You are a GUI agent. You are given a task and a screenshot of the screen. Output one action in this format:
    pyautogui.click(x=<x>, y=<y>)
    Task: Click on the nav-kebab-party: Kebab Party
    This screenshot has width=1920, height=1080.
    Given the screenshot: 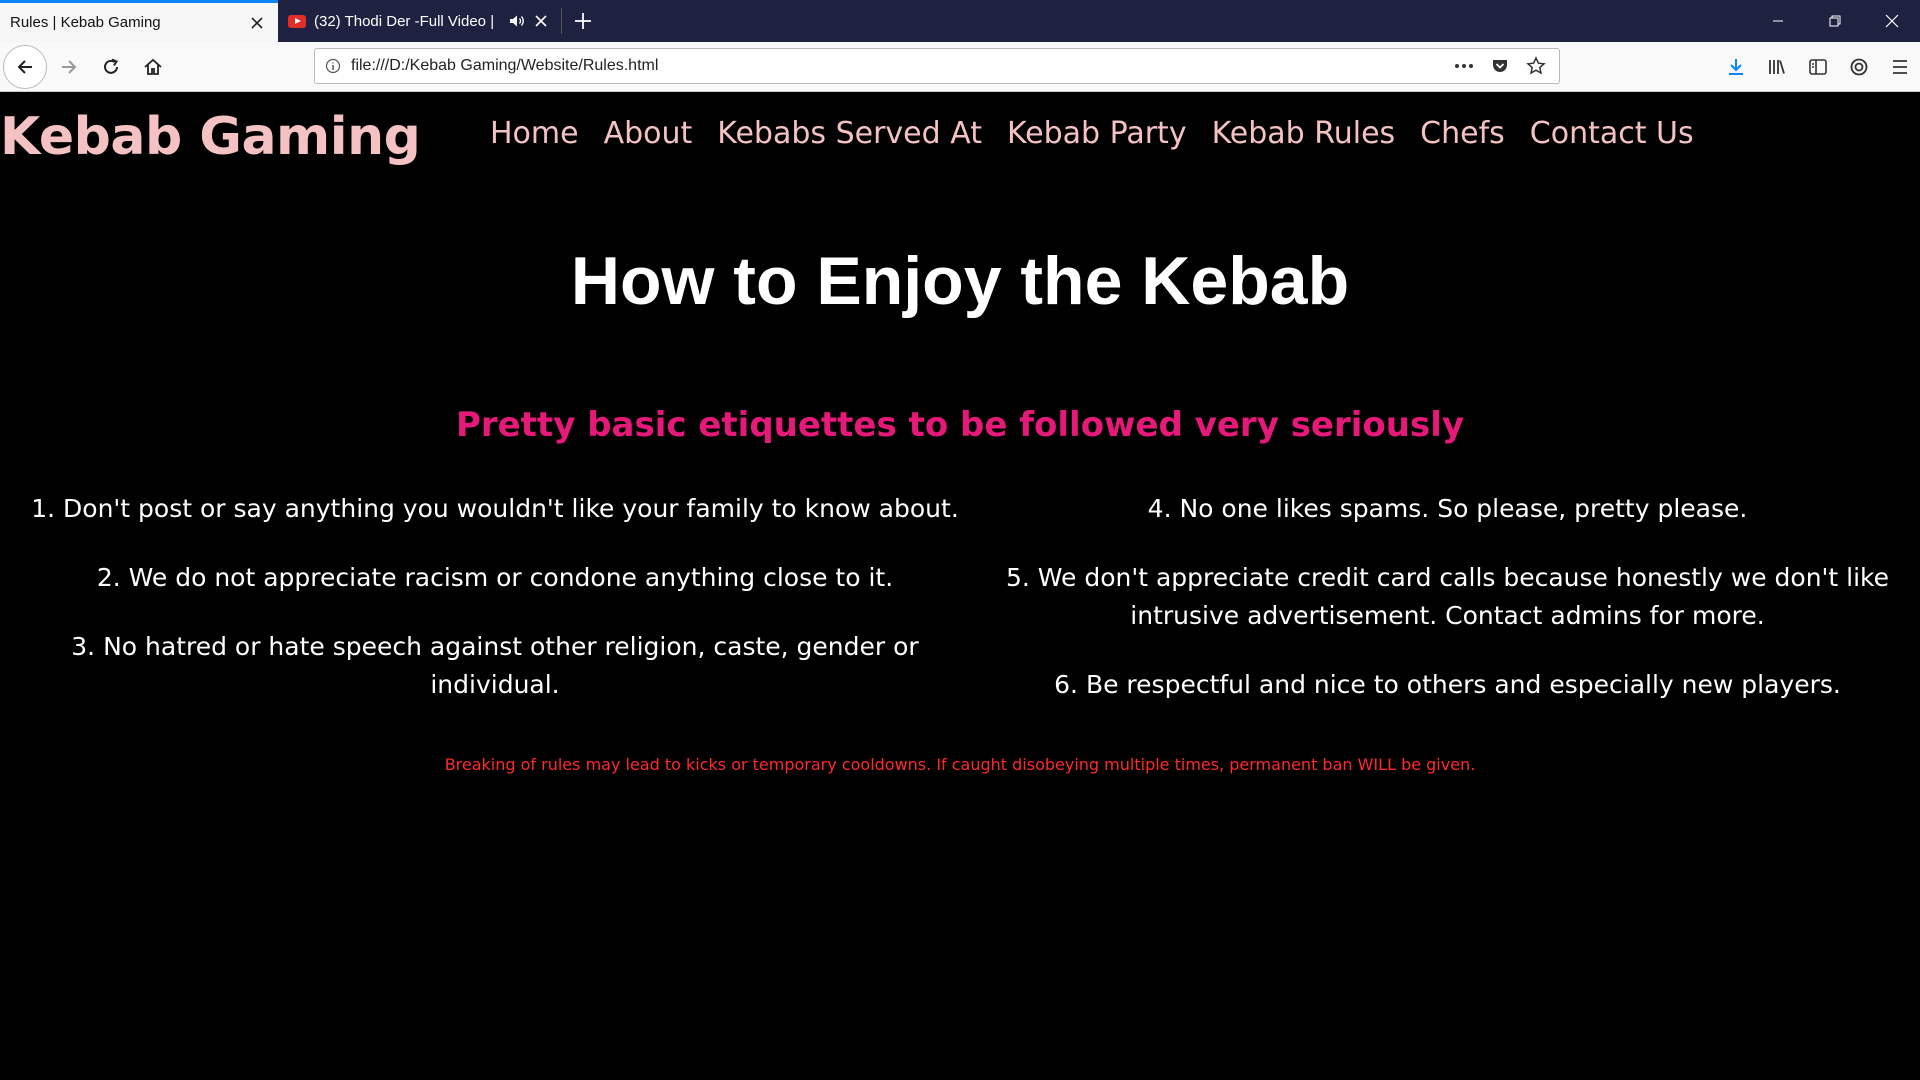 What is the action you would take?
    pyautogui.click(x=1097, y=134)
    